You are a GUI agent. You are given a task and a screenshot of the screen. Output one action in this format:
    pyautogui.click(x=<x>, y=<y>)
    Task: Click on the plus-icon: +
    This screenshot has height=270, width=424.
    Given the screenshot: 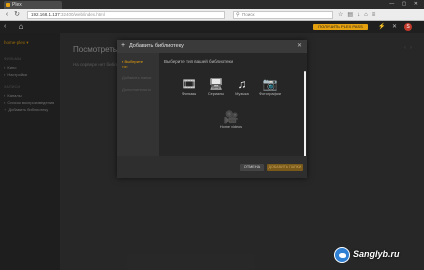 What is the action you would take?
    pyautogui.click(x=123, y=45)
    